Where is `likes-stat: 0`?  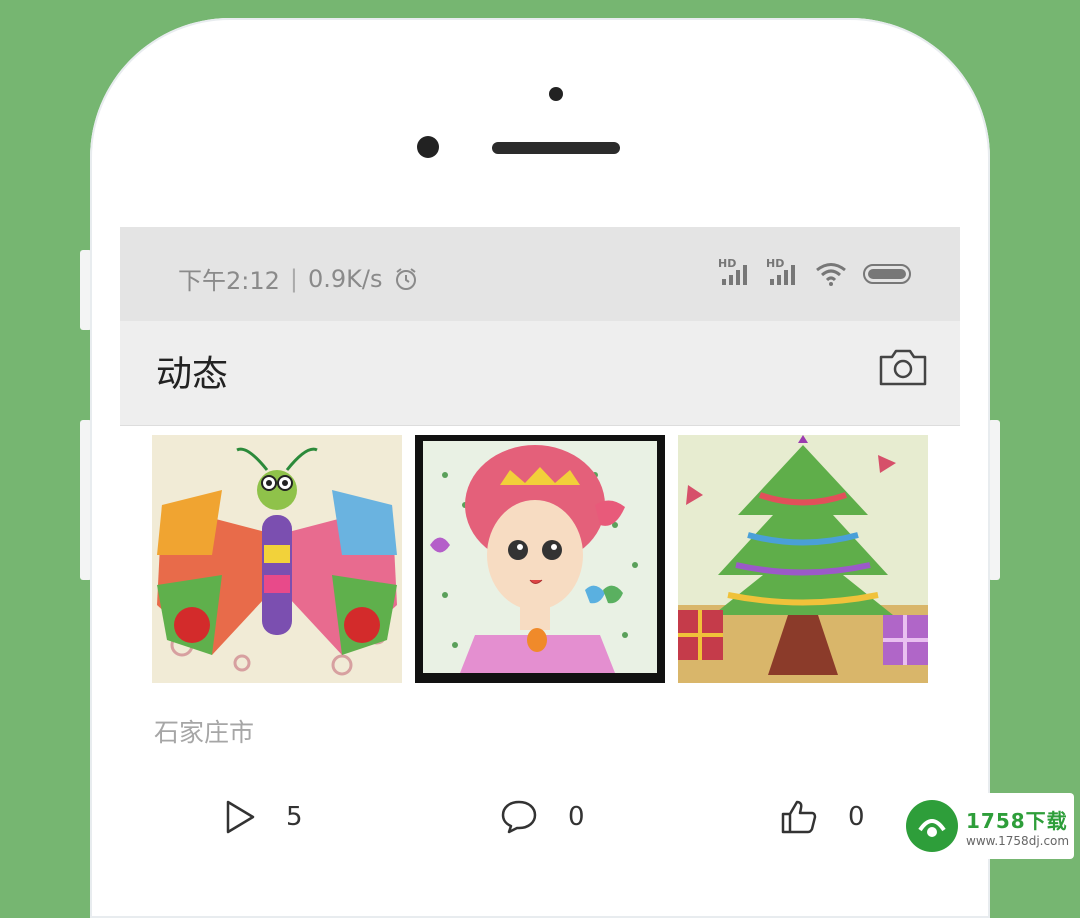 likes-stat: 0 is located at coordinates (822, 817).